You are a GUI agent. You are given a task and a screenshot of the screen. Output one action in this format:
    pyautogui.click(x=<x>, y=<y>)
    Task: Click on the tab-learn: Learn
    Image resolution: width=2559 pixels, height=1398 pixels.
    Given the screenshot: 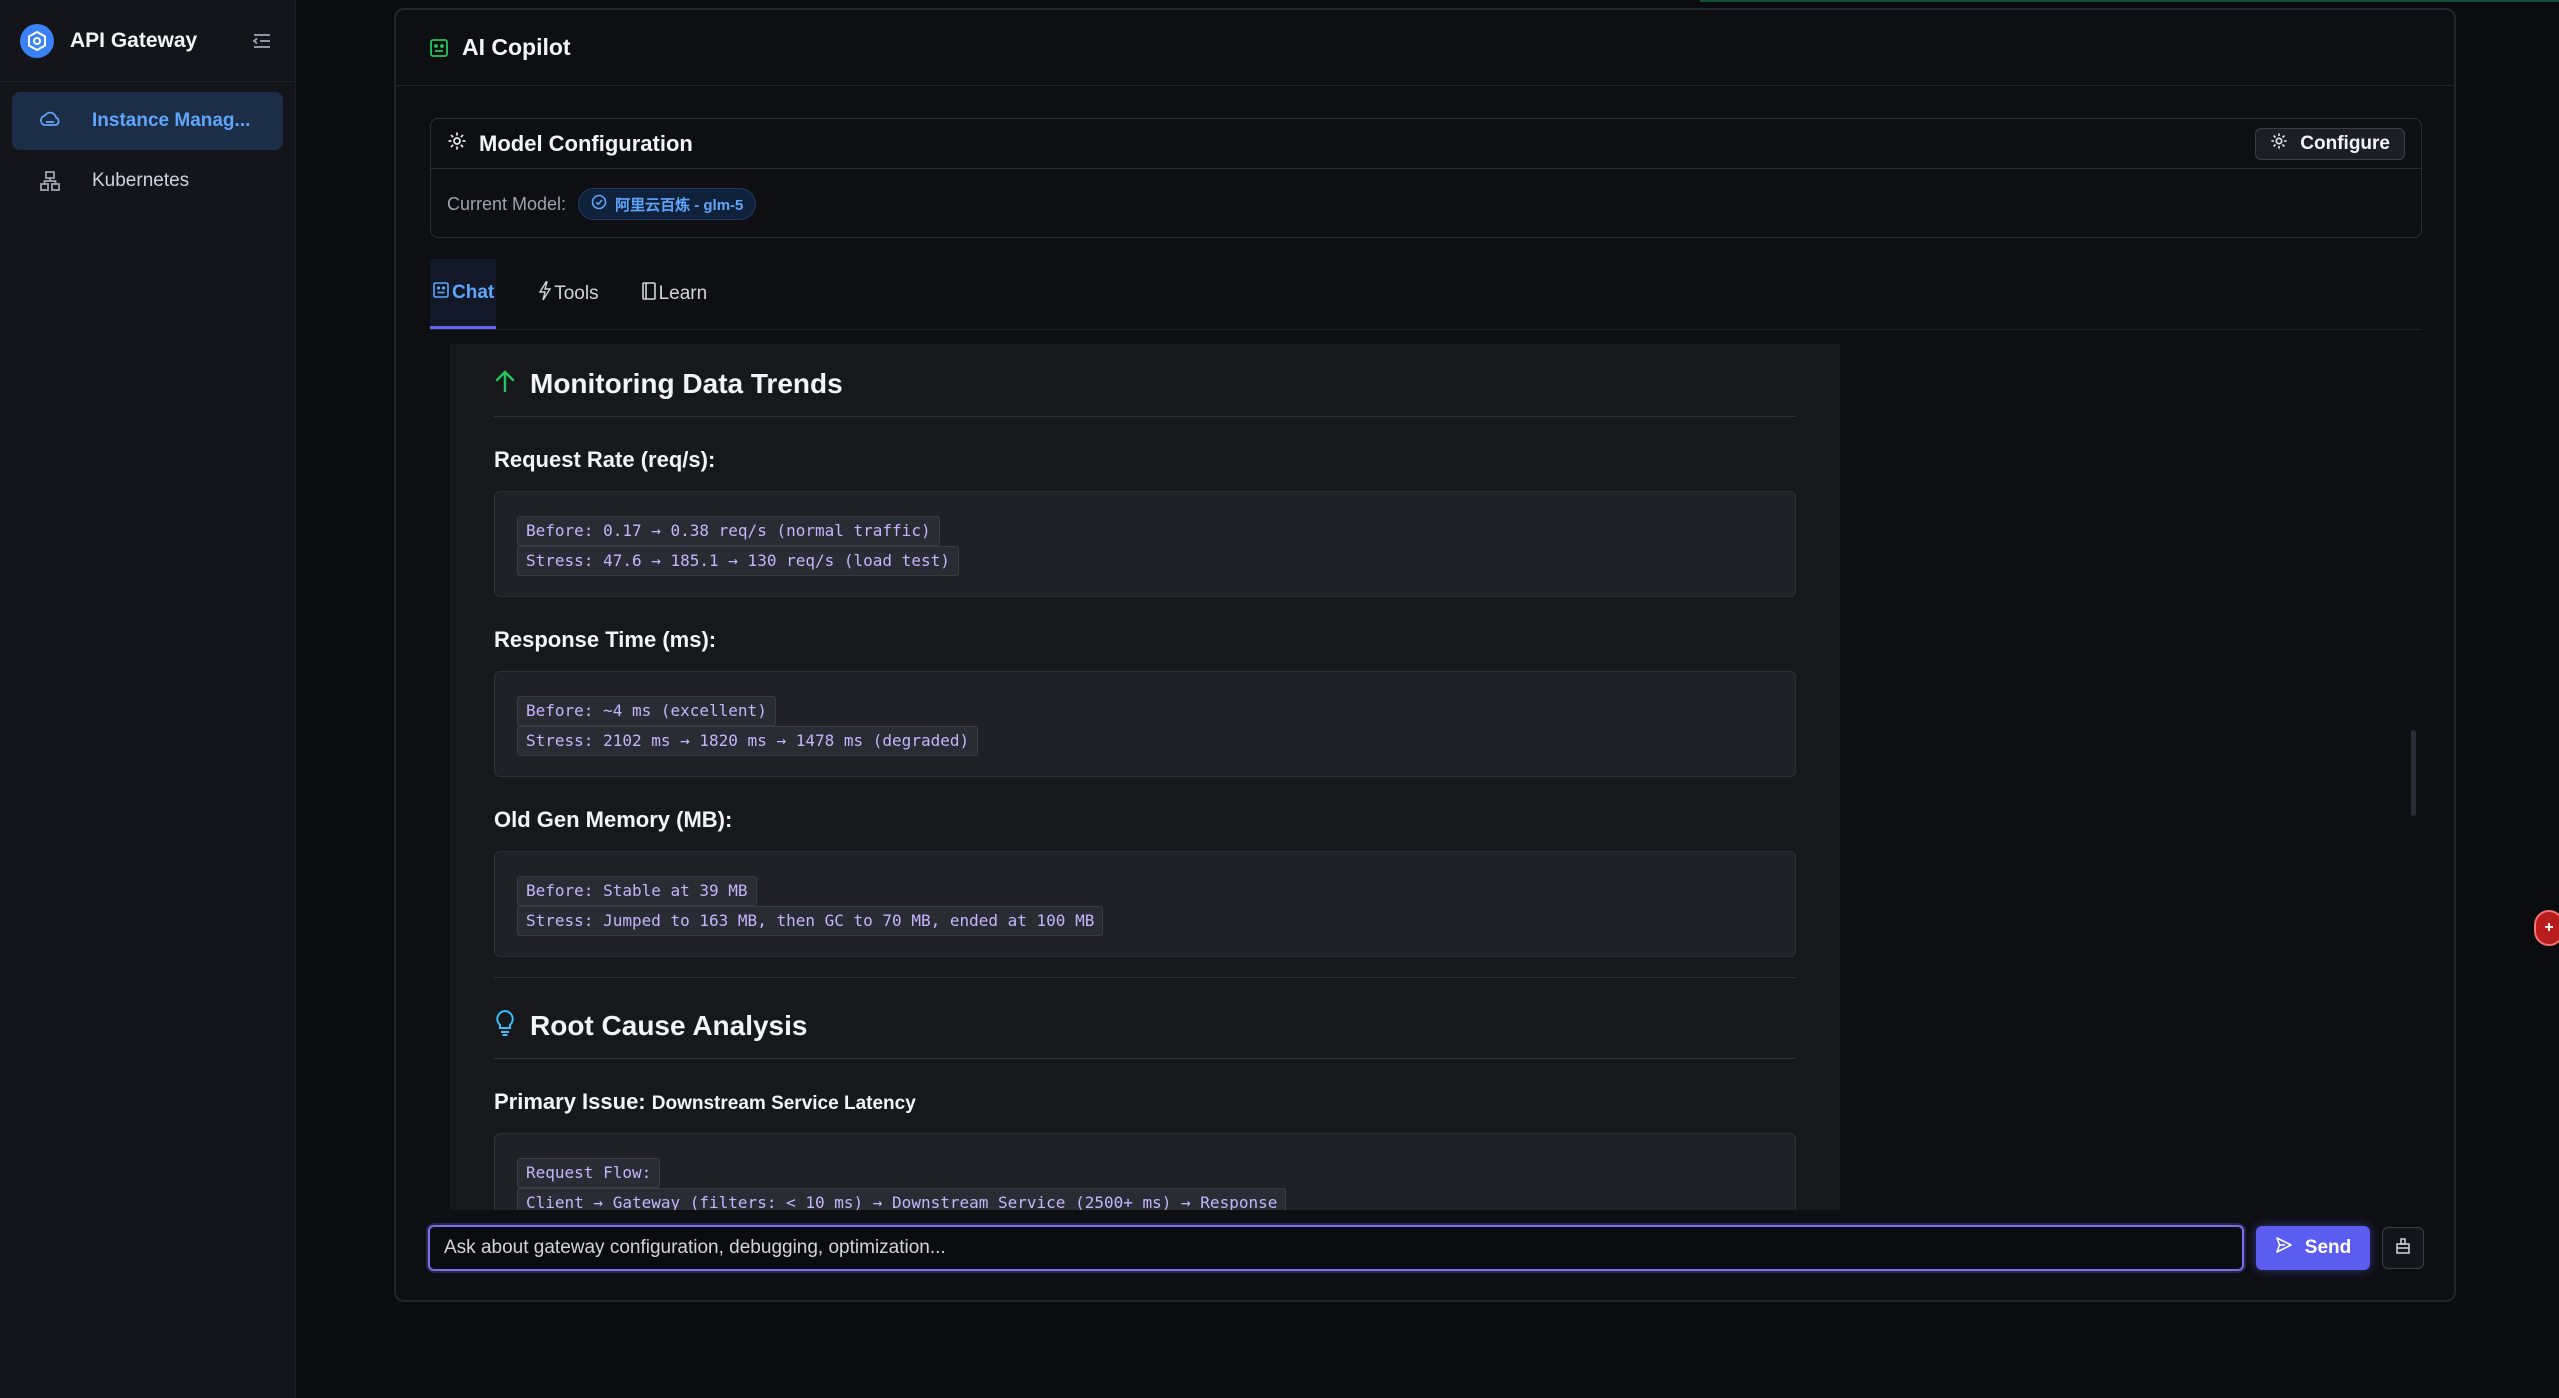 What is the action you would take?
    pyautogui.click(x=674, y=294)
    